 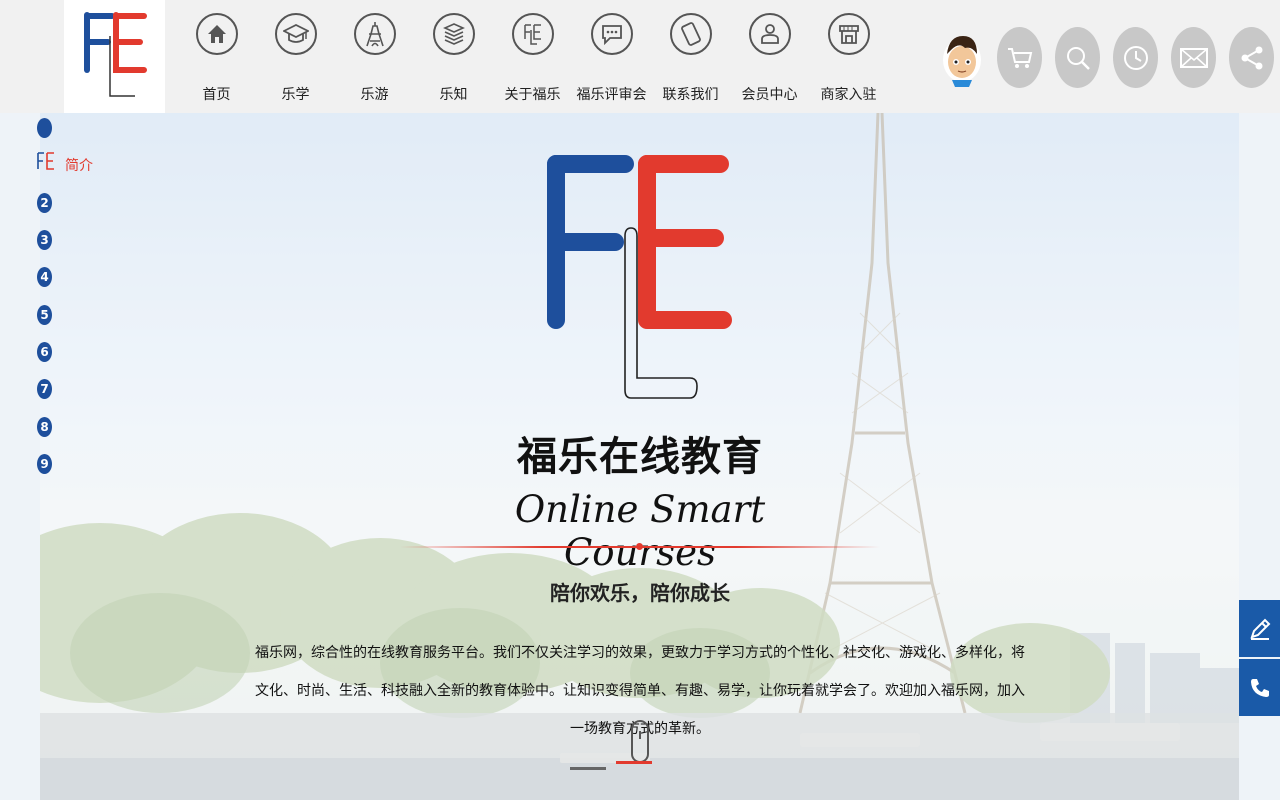 What do you see at coordinates (640, 531) in the screenshot?
I see `hero-title-en: Online Smart Courses` at bounding box center [640, 531].